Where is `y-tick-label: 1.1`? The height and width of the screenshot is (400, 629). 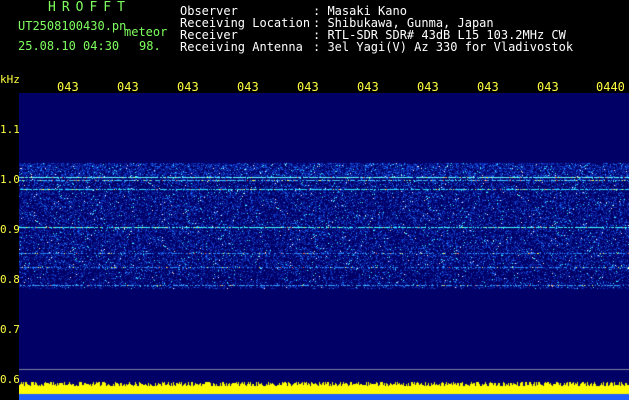
y-tick-label: 1.1 is located at coordinates (10, 129).